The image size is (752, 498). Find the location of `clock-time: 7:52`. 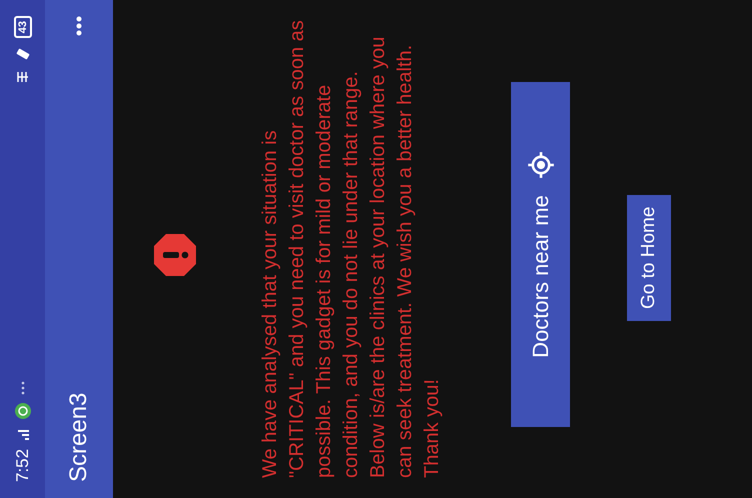

clock-time: 7:52 is located at coordinates (22, 465).